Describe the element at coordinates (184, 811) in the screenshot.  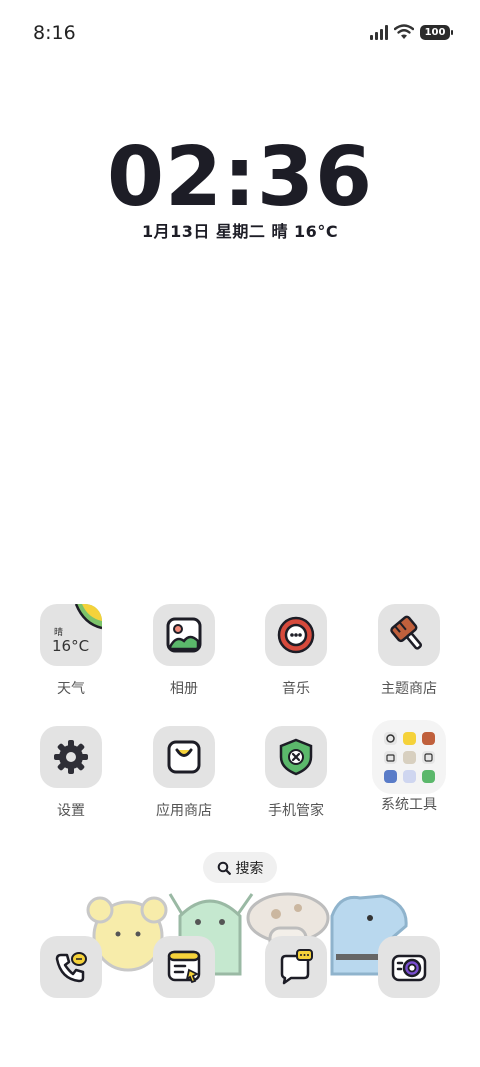
I see `app-label-app-store: 应用商店` at that location.